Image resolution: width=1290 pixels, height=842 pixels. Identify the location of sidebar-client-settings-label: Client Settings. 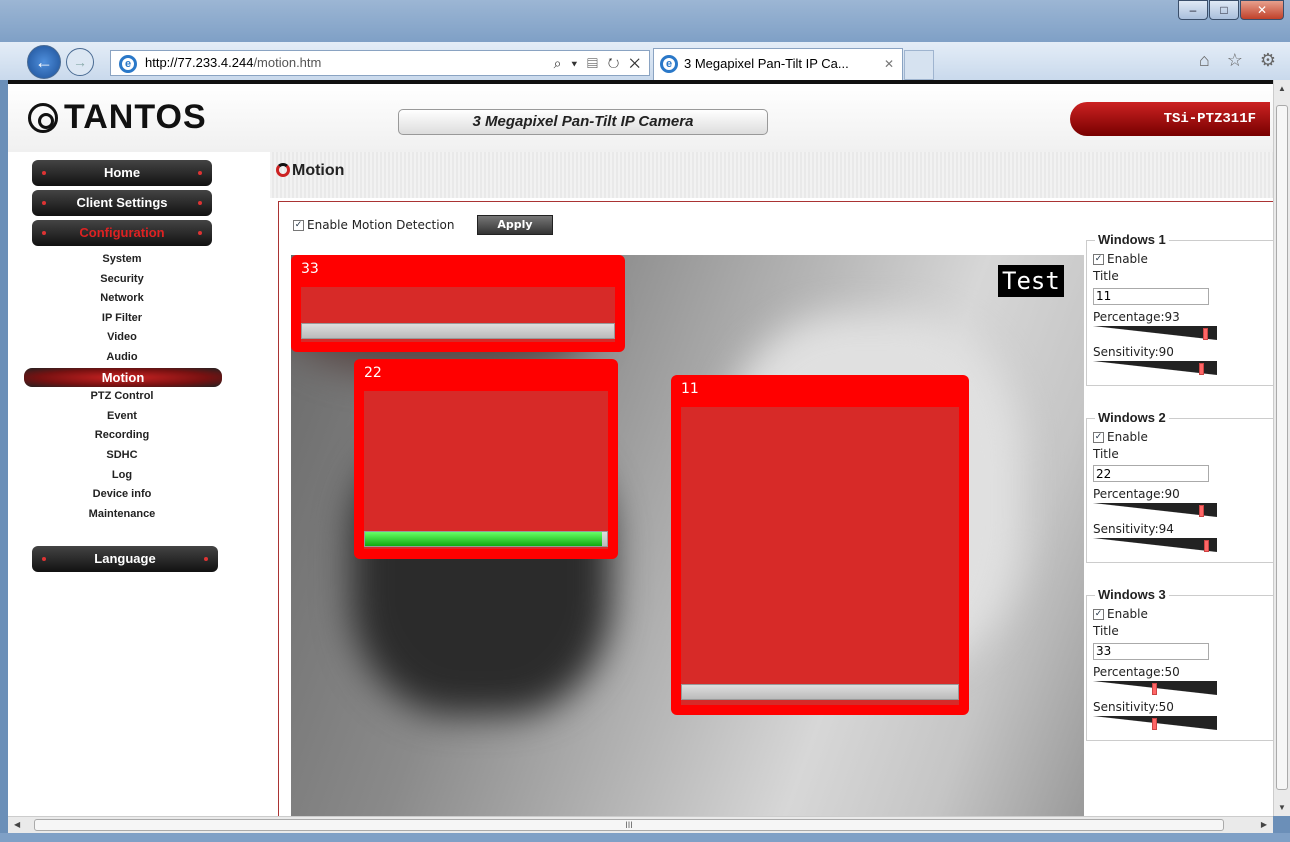
(122, 202).